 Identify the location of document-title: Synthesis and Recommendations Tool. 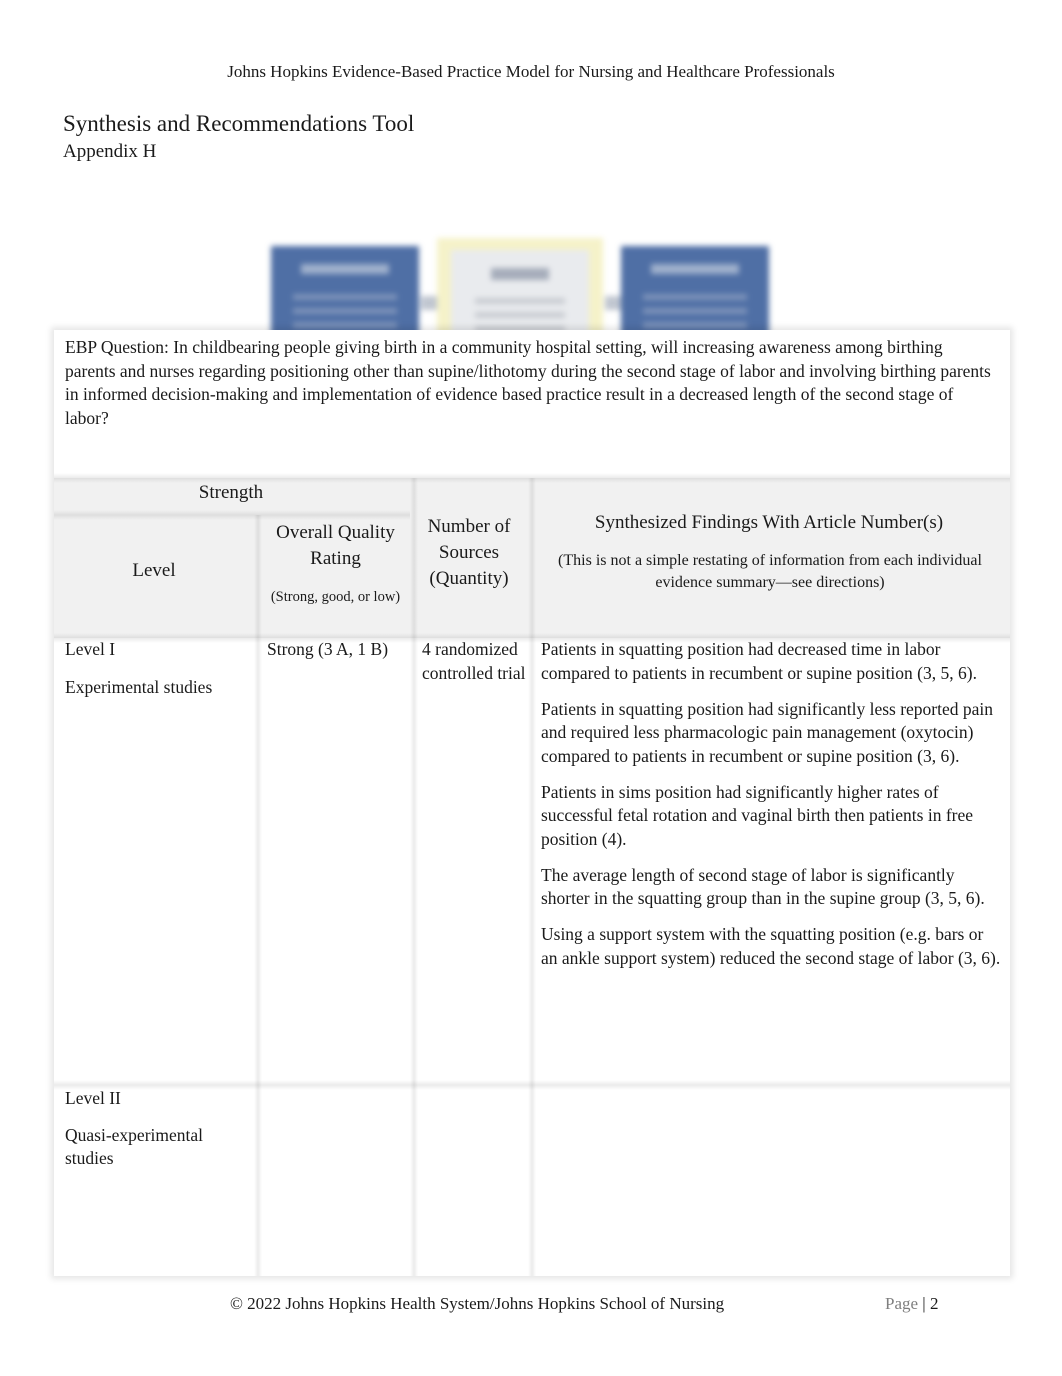
(239, 123).